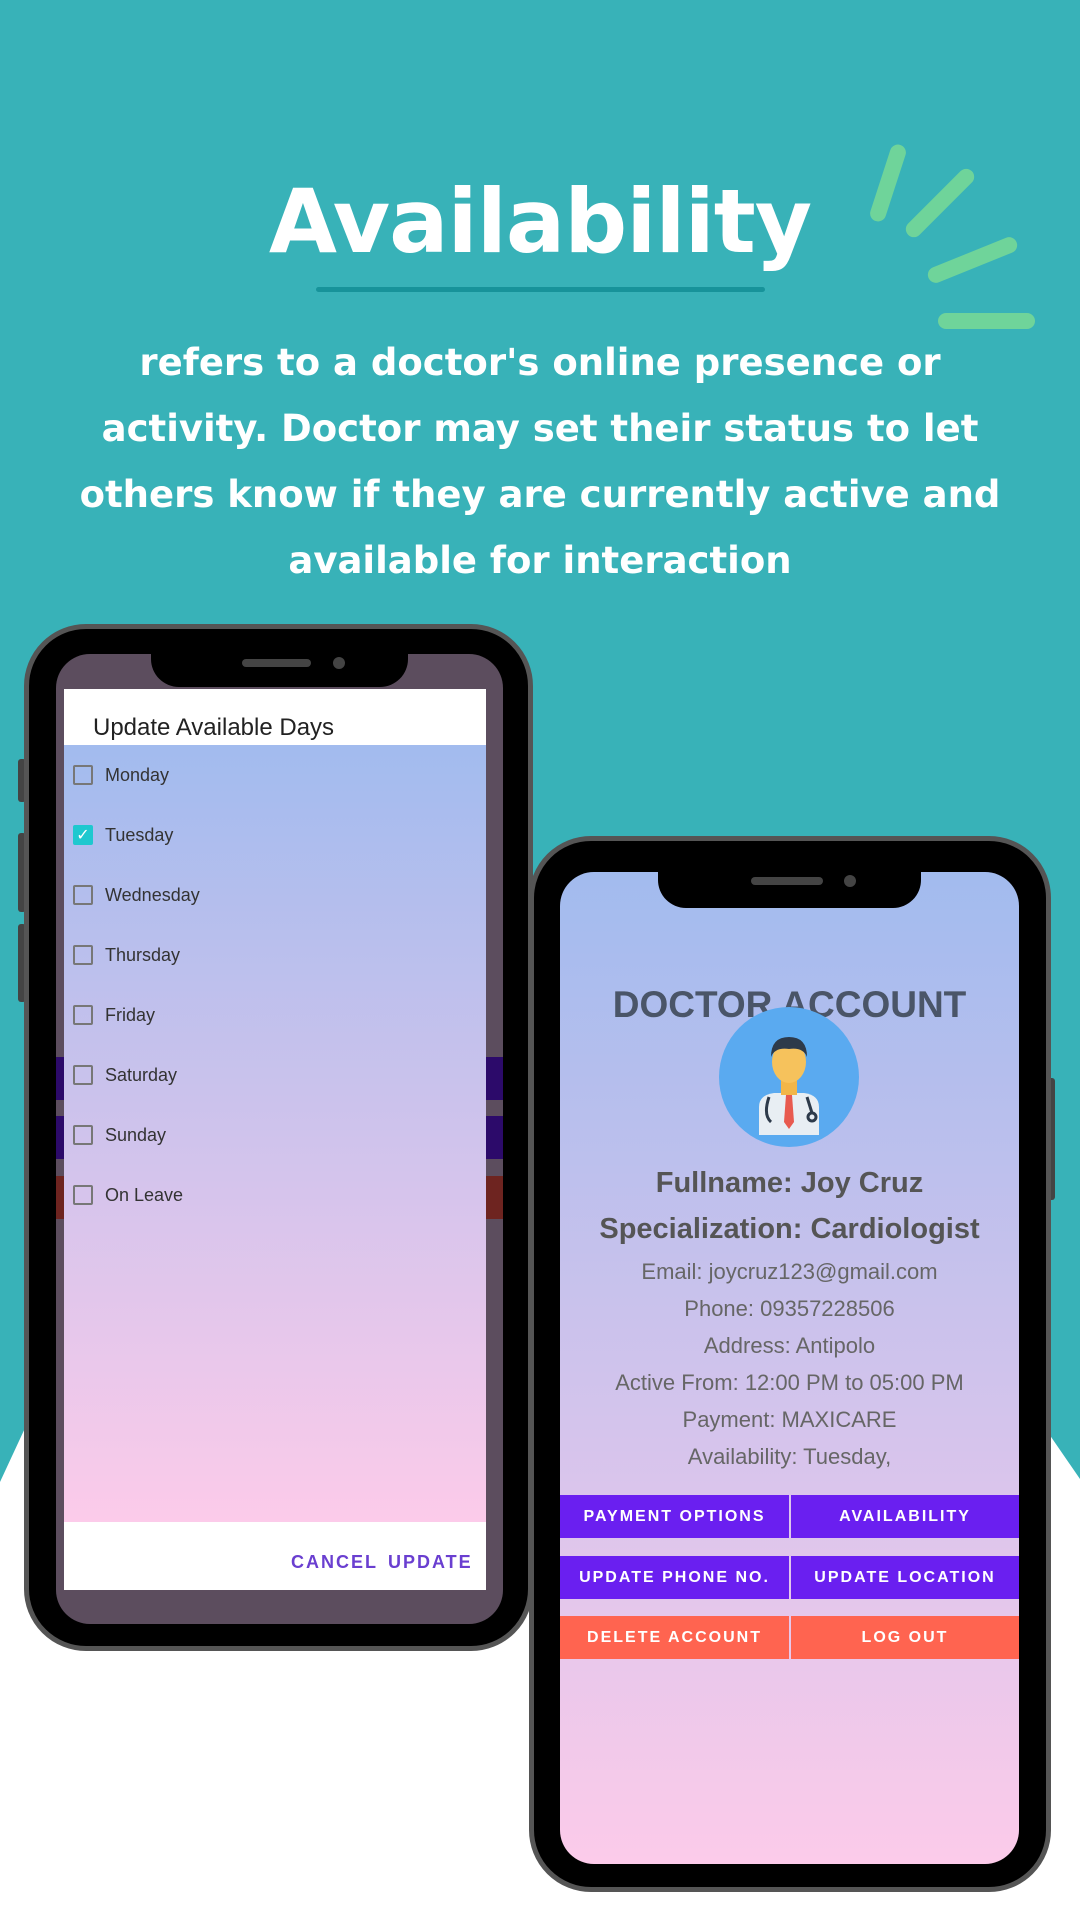 Image resolution: width=1080 pixels, height=1920 pixels. I want to click on check-icon: ✓, so click(83, 835).